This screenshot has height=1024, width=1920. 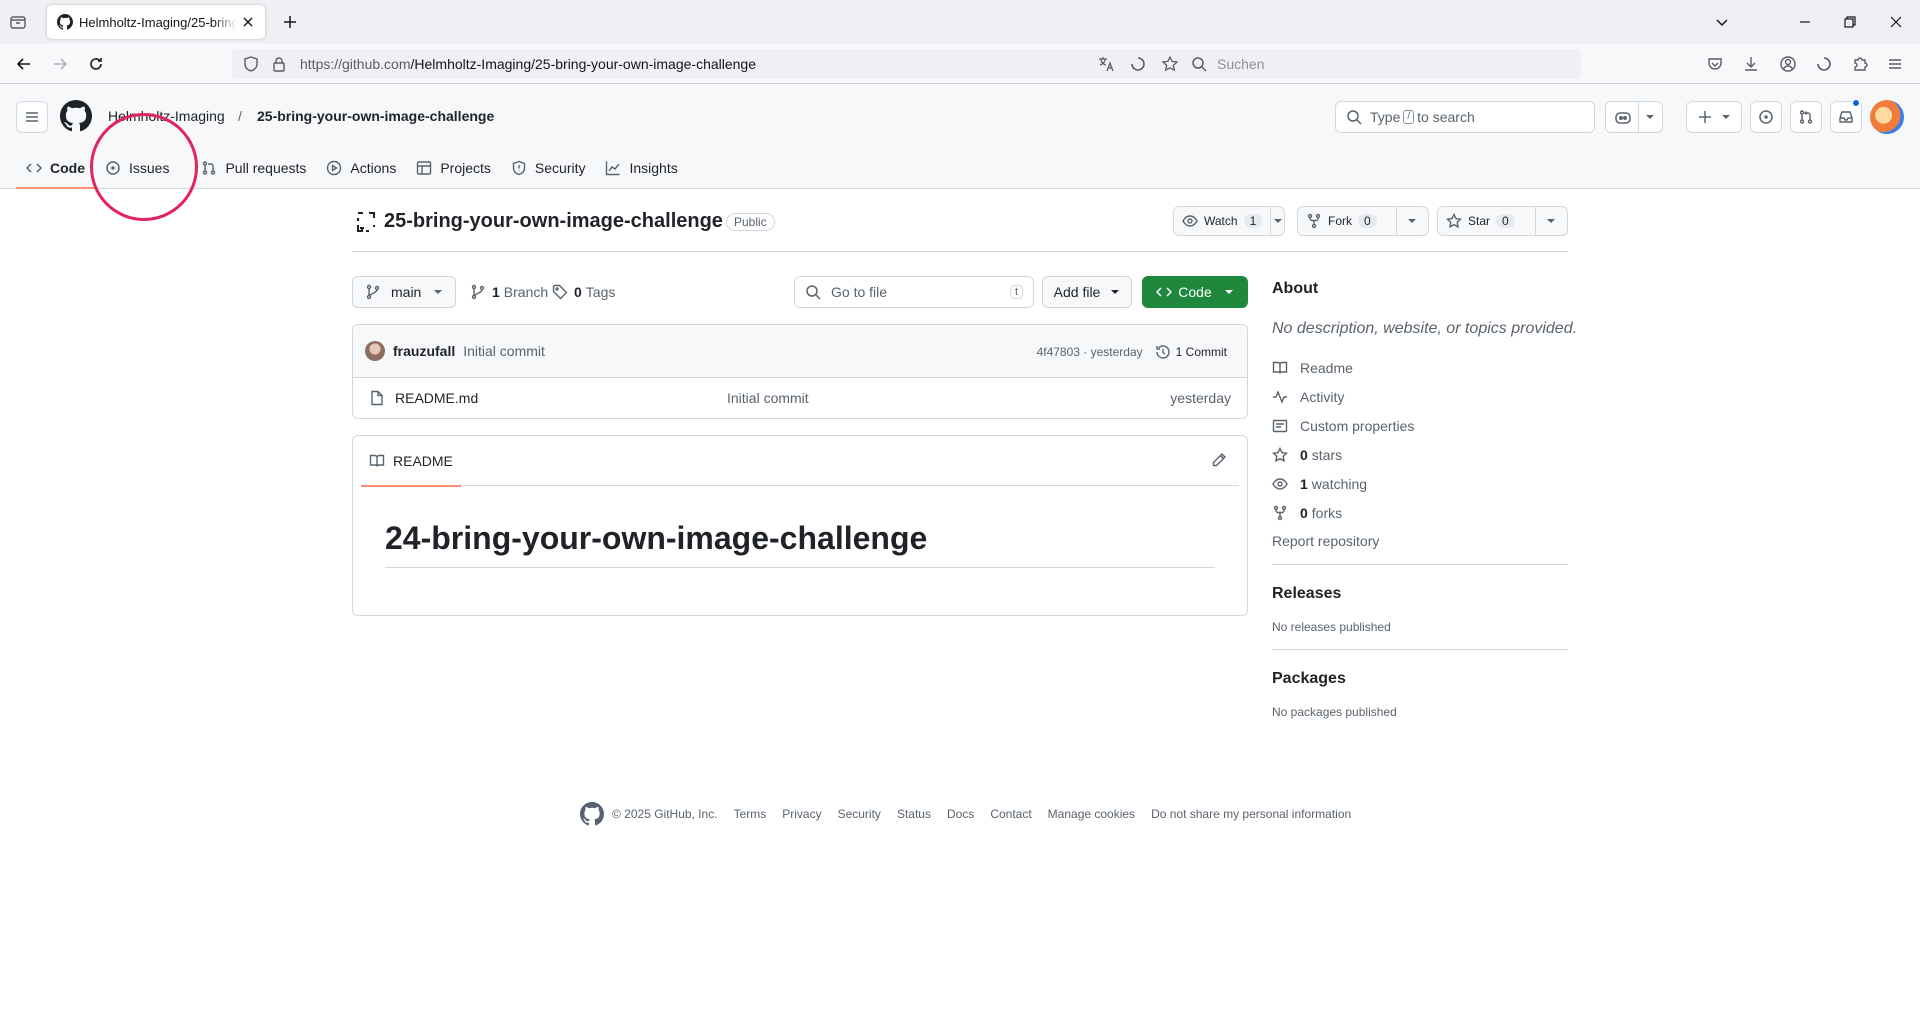 What do you see at coordinates (375, 116) in the screenshot?
I see `breadcrumb-repo: 25-bring-your-own-image-challenge` at bounding box center [375, 116].